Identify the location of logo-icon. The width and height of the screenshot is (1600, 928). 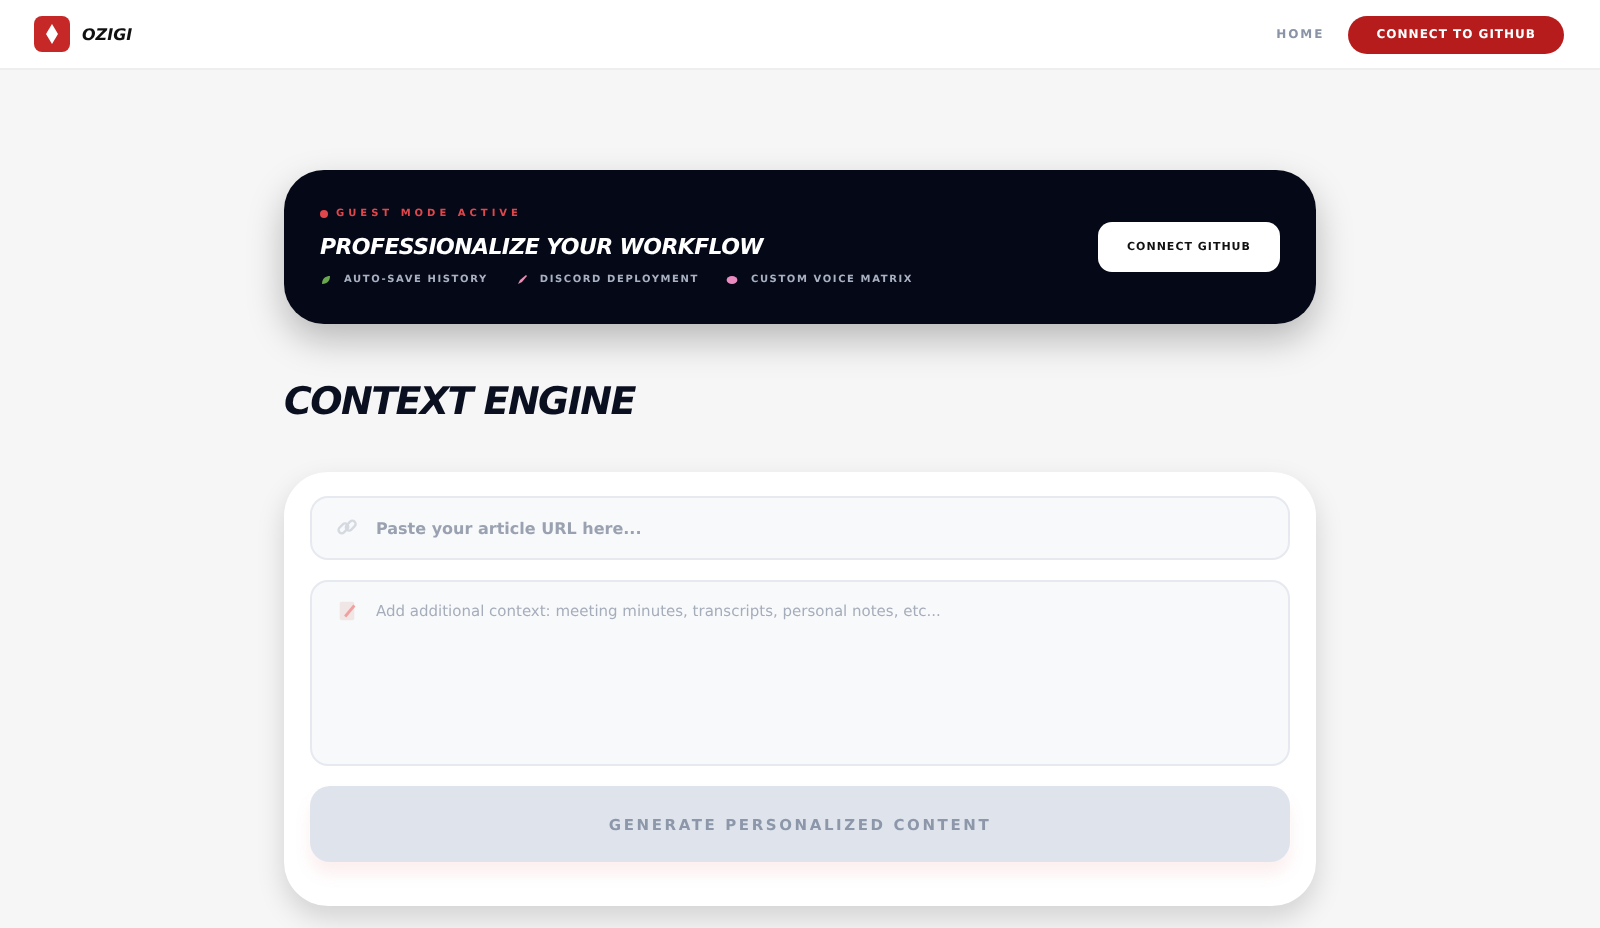
(52, 34).